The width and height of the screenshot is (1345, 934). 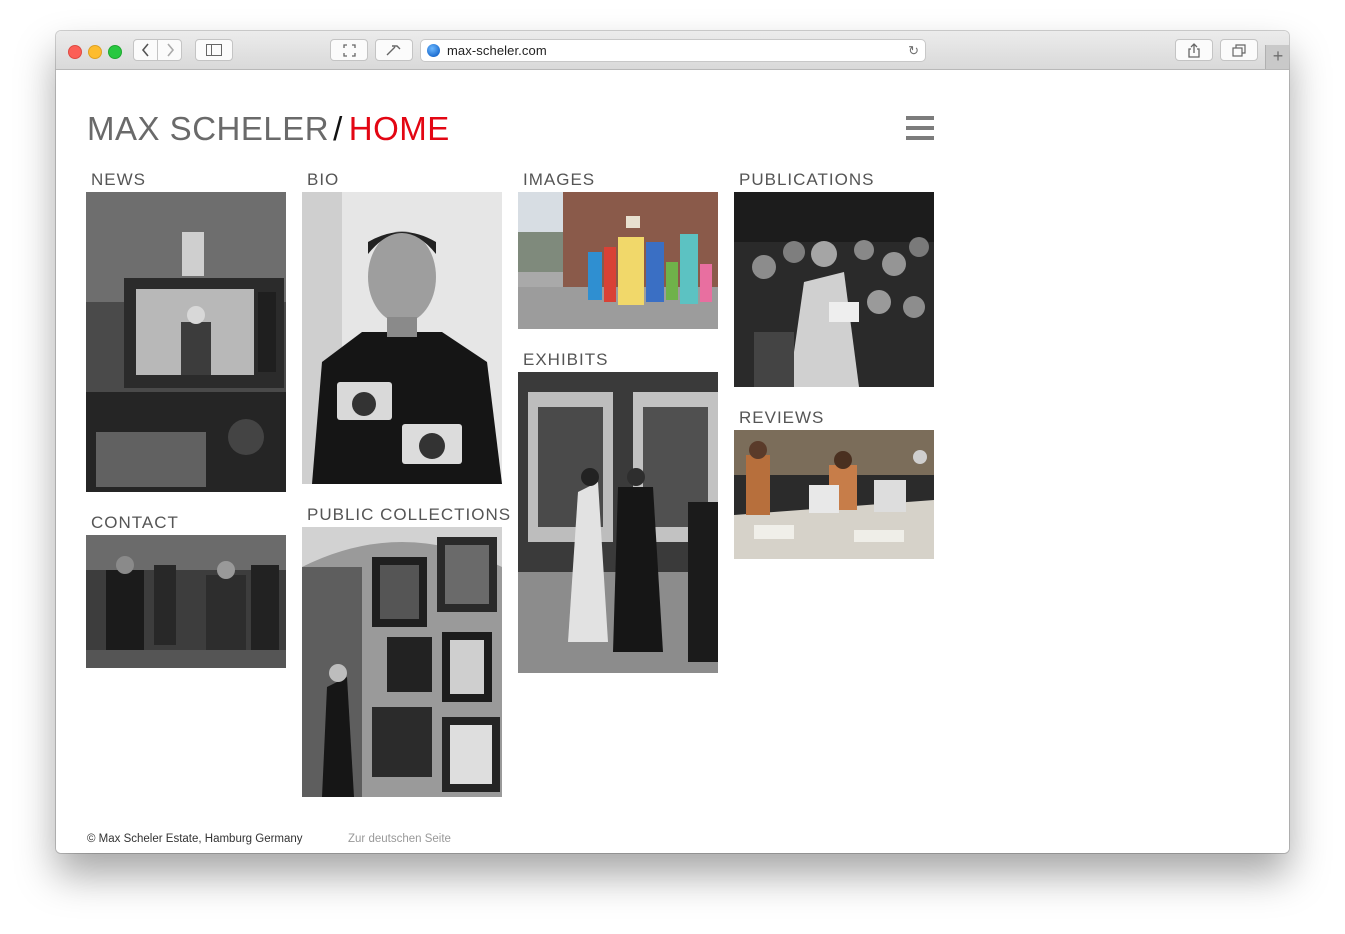 I want to click on minimize-window-button, so click(x=95, y=52).